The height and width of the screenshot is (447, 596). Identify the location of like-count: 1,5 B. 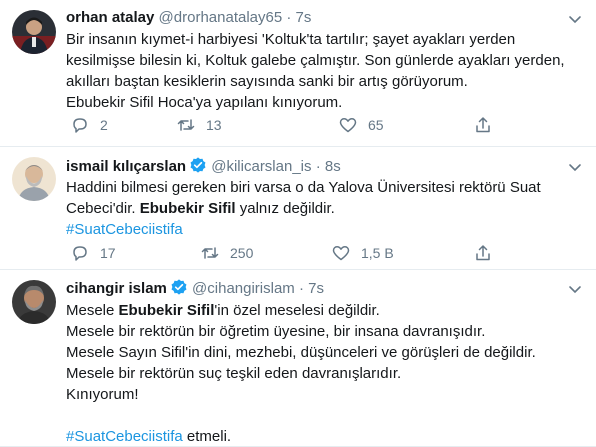
(377, 253).